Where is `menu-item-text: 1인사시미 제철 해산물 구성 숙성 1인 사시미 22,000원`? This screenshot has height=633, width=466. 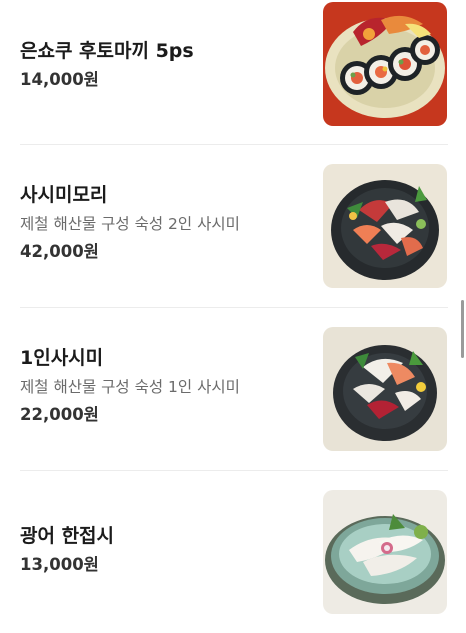
menu-item-text: 1인사시미 제철 해산물 구성 숙성 1인 사시미 22,000원 is located at coordinates (160, 386).